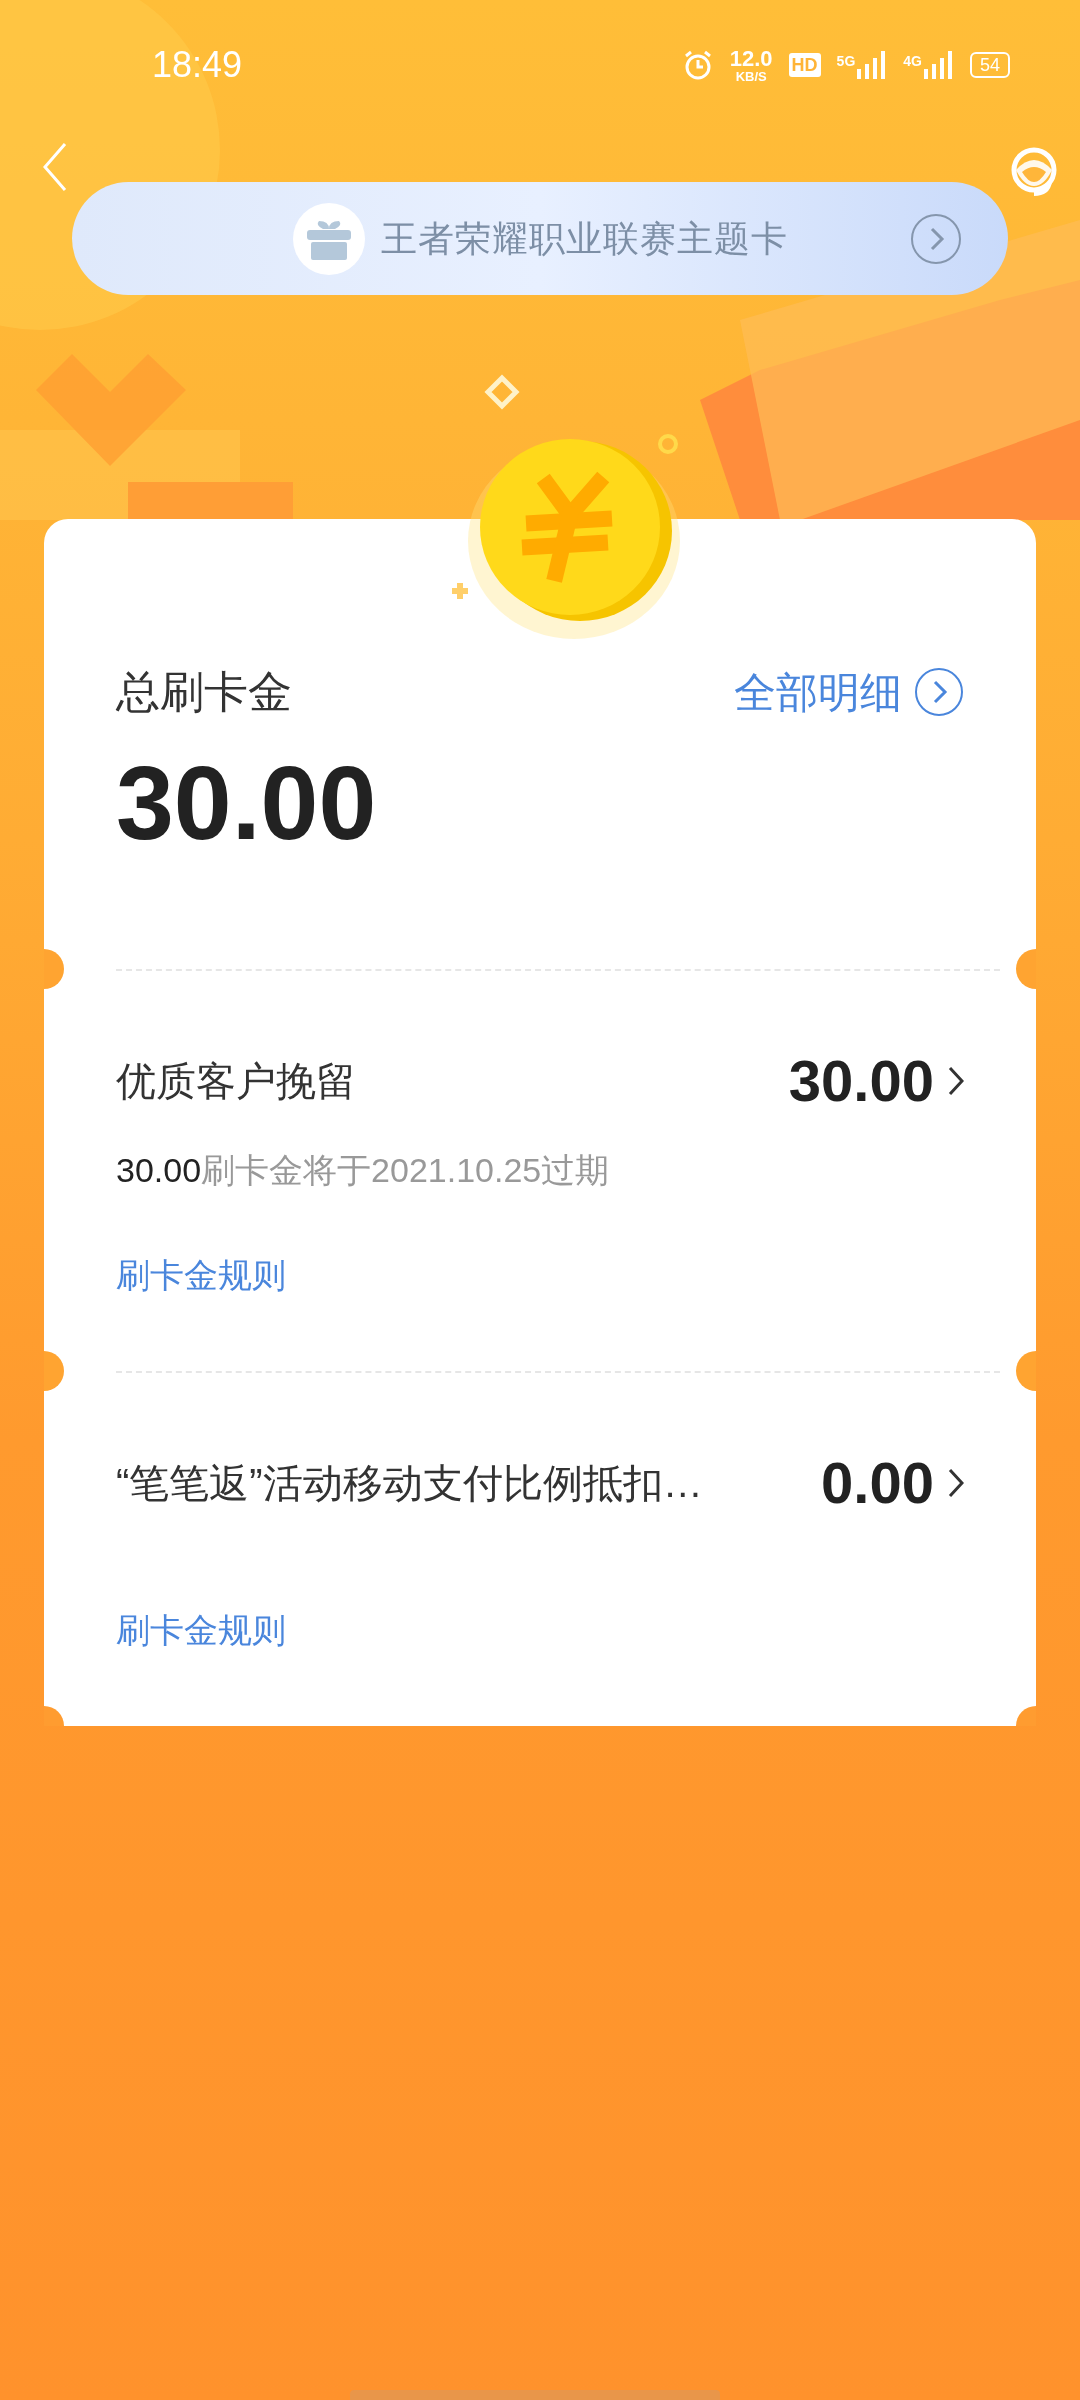  What do you see at coordinates (849, 692) in the screenshot?
I see `all-details-link: 全部明细` at bounding box center [849, 692].